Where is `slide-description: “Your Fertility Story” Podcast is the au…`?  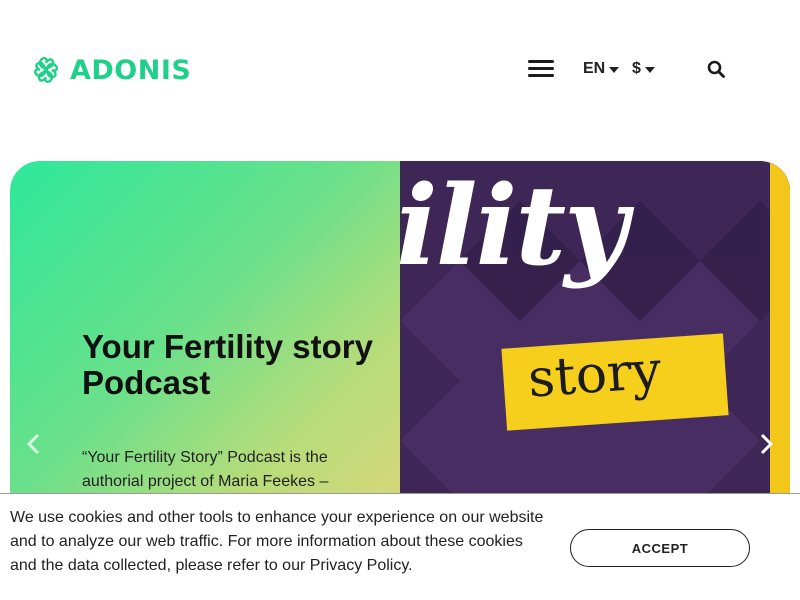
slide-description: “Your Fertility Story” Podcast is the au… is located at coordinates (205, 469).